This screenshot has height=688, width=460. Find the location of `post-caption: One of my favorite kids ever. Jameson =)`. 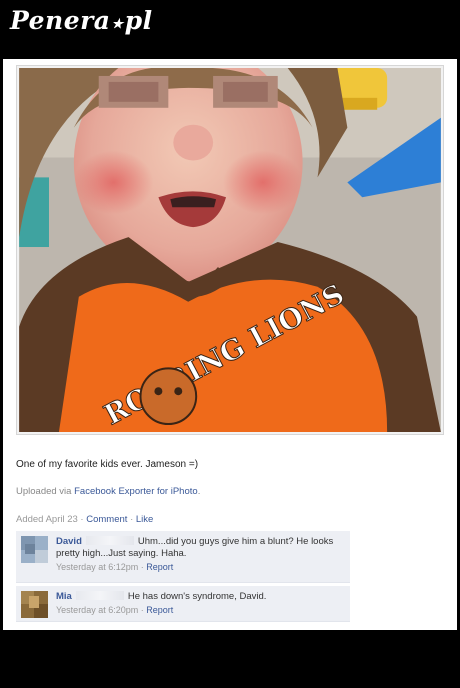

post-caption: One of my favorite kids ever. Jameson =) is located at coordinates (107, 464).